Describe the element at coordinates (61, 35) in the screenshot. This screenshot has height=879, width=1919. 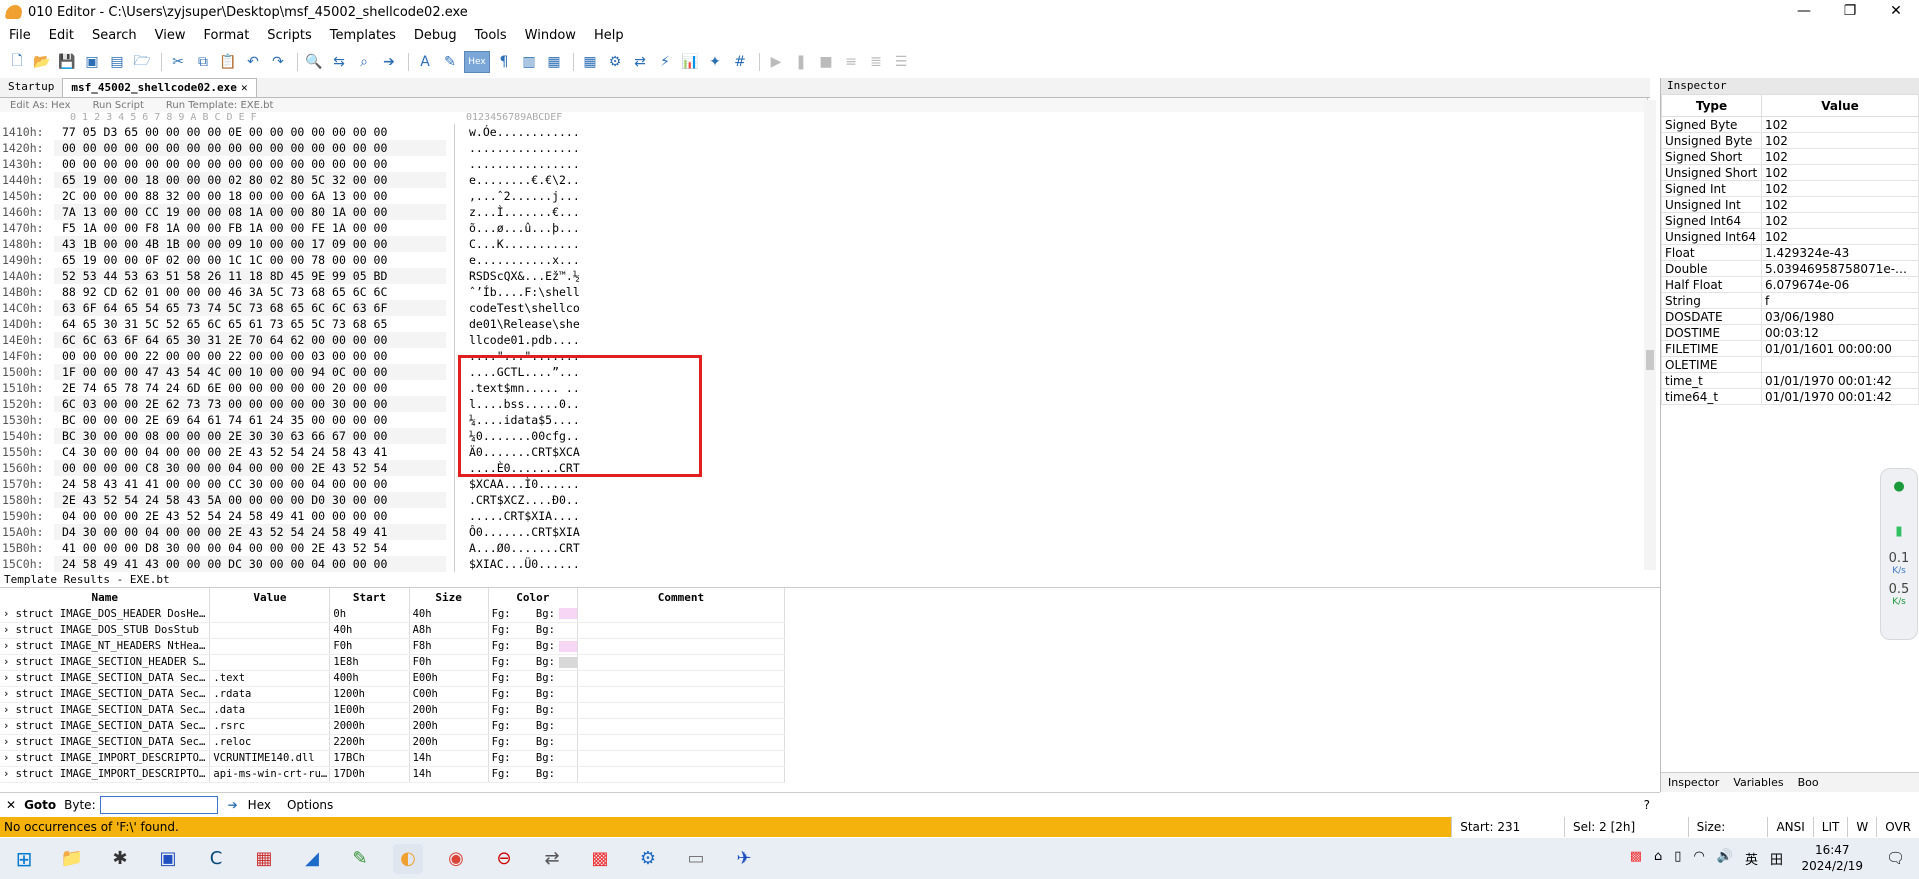
I see `menu-edit: Edit` at that location.